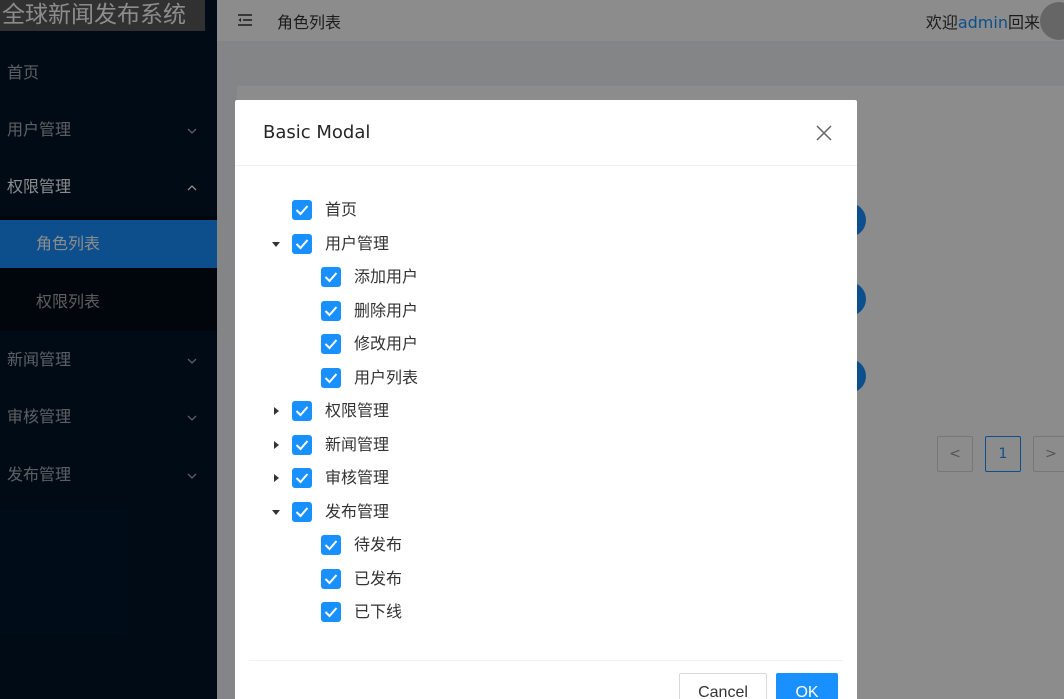  I want to click on tree-node: 首页, so click(469, 210).